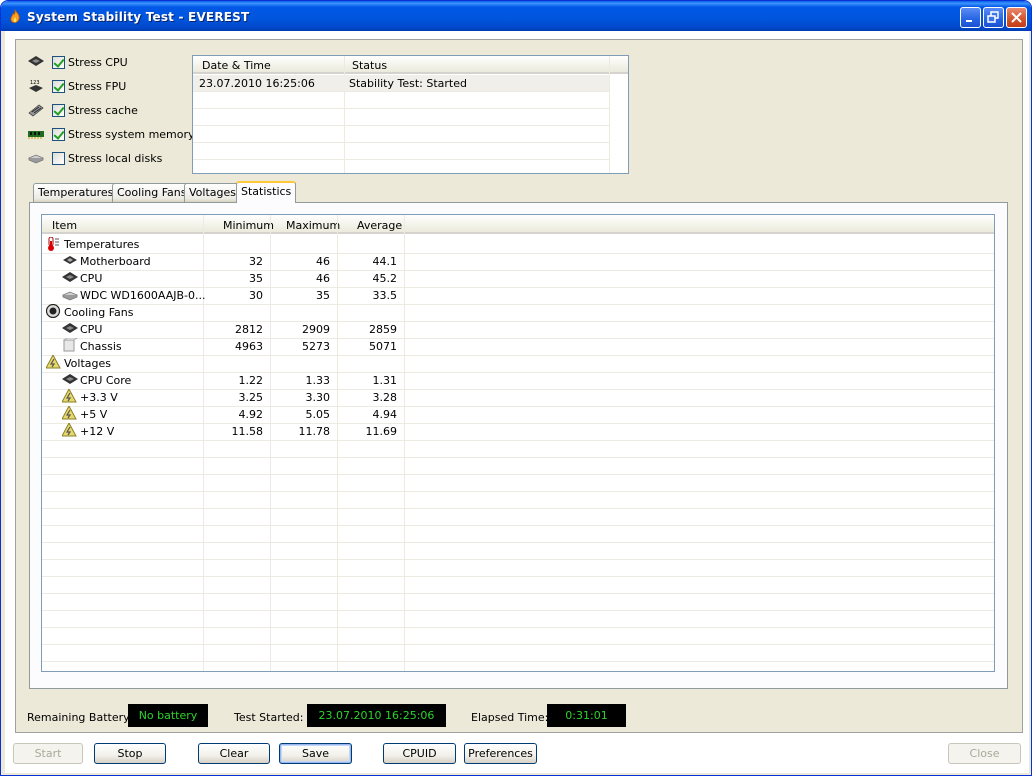  What do you see at coordinates (70, 345) in the screenshot?
I see `chassis-icon` at bounding box center [70, 345].